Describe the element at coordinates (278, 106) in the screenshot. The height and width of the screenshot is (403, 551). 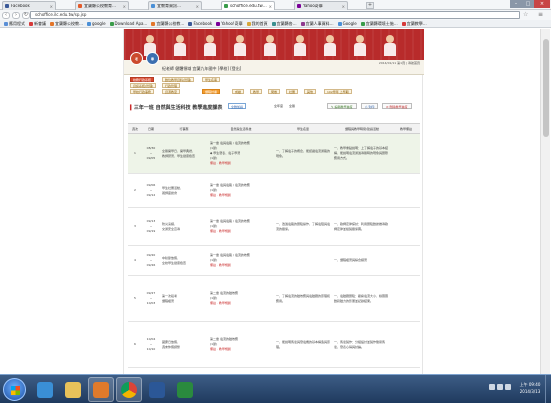
I see `filter-tag: 全年度` at that location.